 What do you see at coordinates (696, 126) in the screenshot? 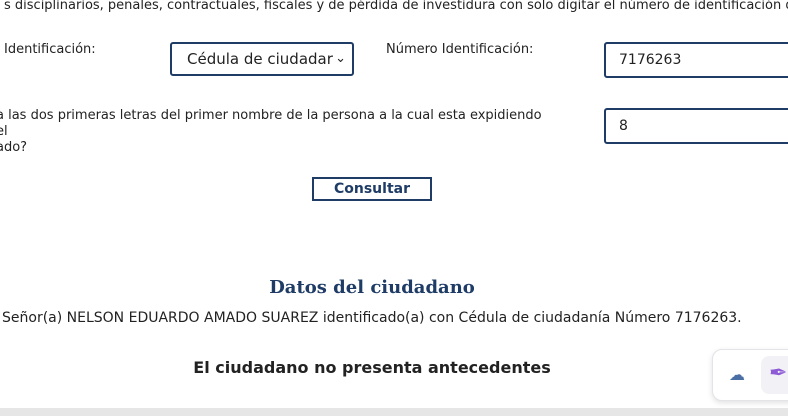
I see `answer-input: 8` at bounding box center [696, 126].